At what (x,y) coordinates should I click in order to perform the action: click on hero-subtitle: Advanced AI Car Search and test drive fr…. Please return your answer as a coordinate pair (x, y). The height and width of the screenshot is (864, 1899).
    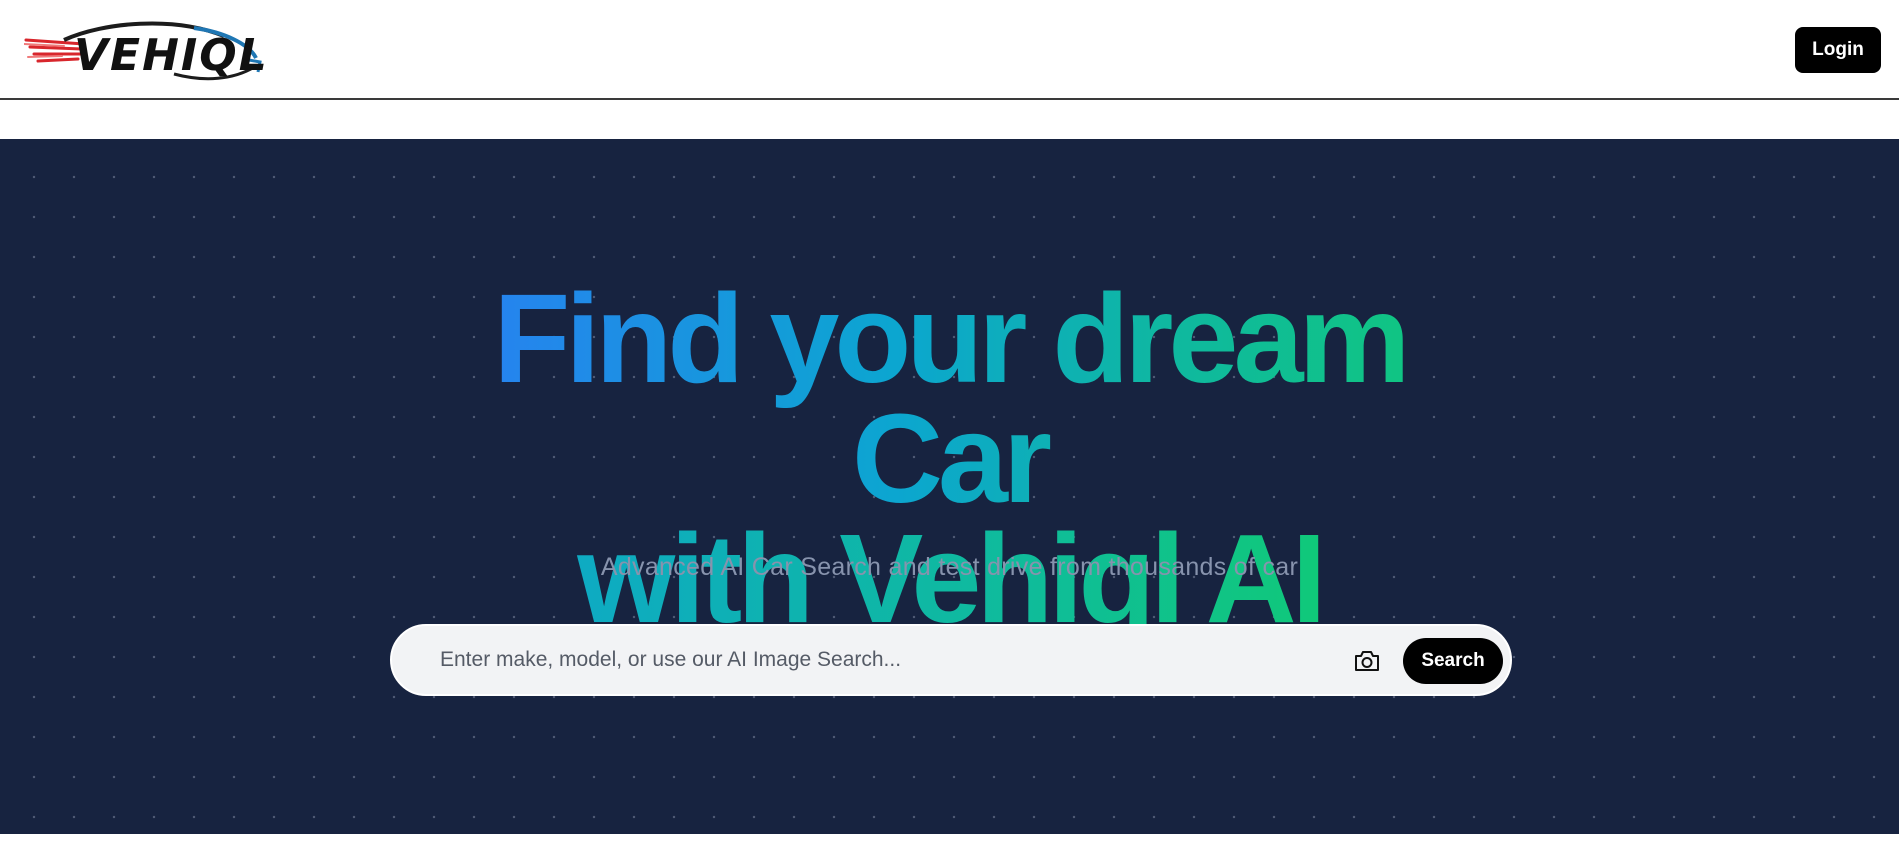
    Looking at the image, I should click on (949, 567).